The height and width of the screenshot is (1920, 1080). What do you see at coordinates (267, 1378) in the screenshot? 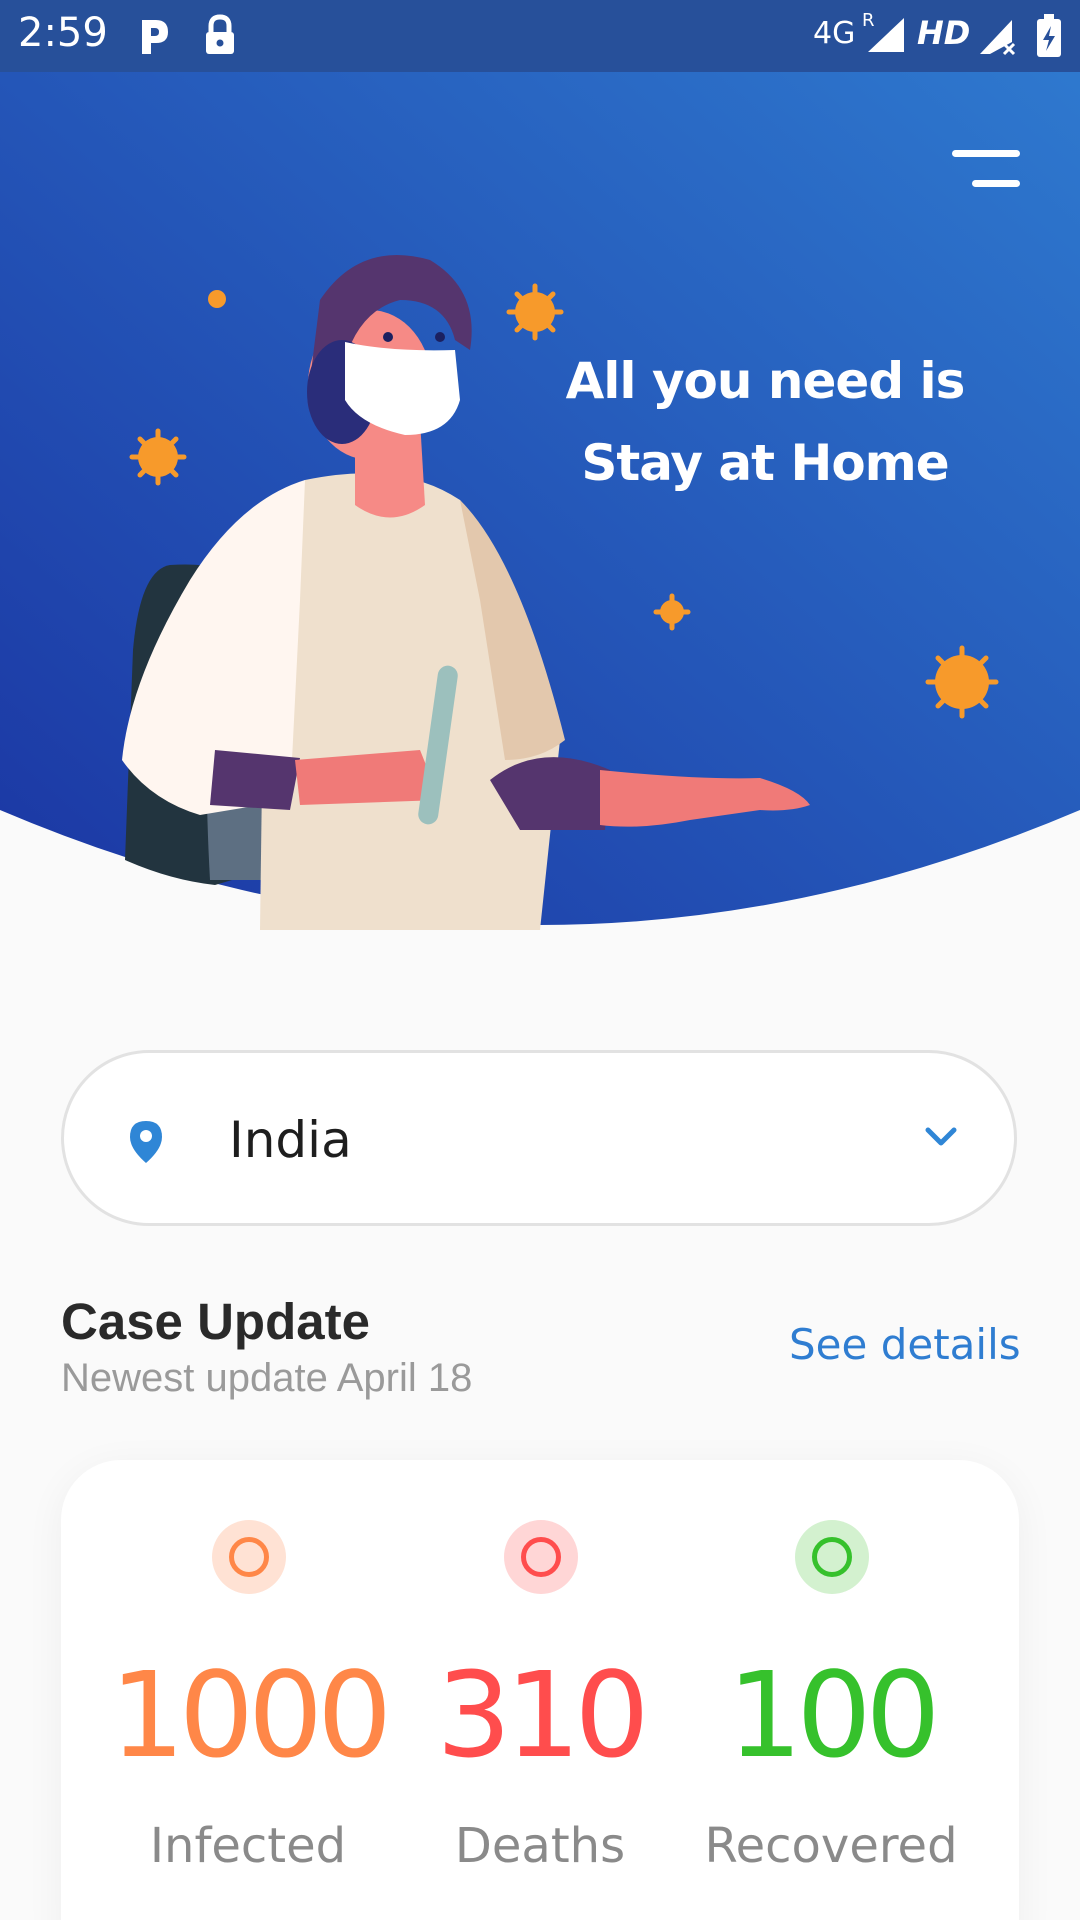
I see `section-subtitle: Newest update April 18` at bounding box center [267, 1378].